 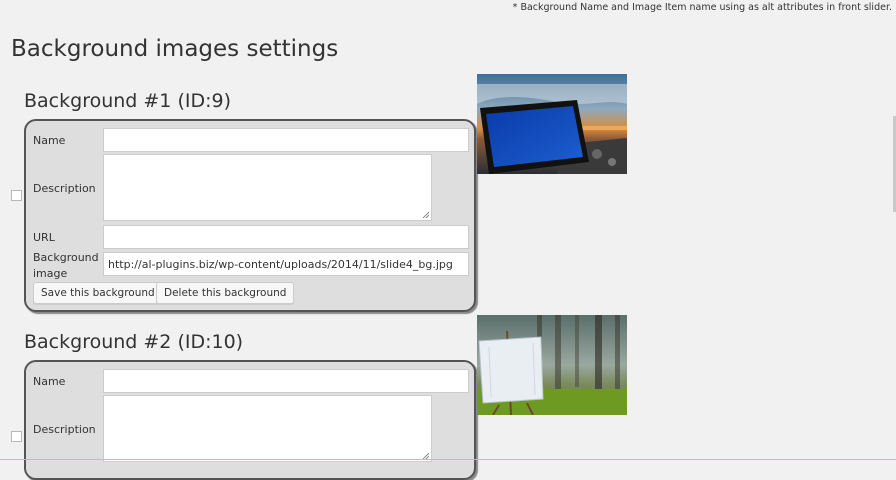 What do you see at coordinates (16, 195) in the screenshot?
I see `background-1-select-checkbox` at bounding box center [16, 195].